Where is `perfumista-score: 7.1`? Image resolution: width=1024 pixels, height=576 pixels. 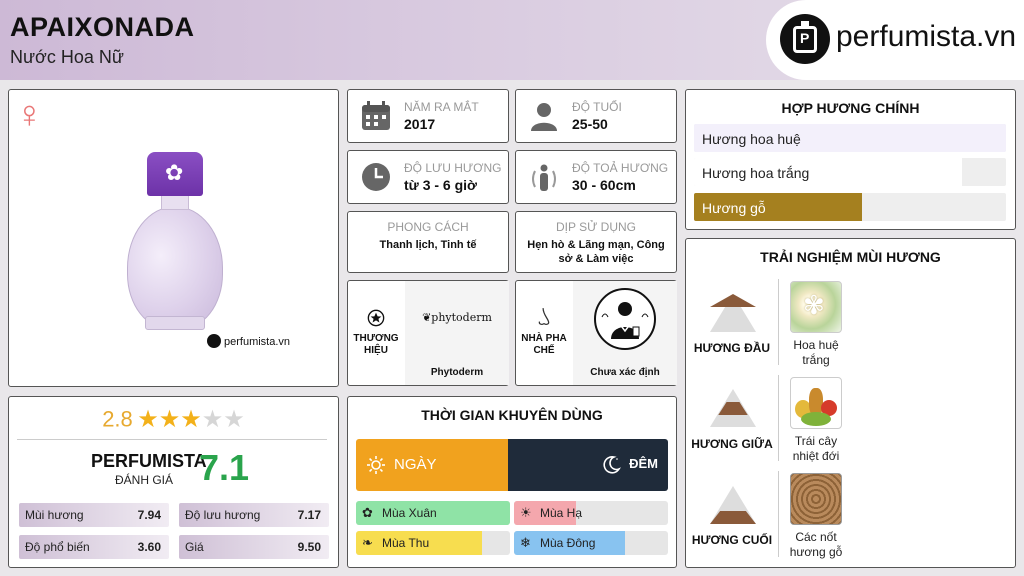 perfumista-score: 7.1 is located at coordinates (224, 467).